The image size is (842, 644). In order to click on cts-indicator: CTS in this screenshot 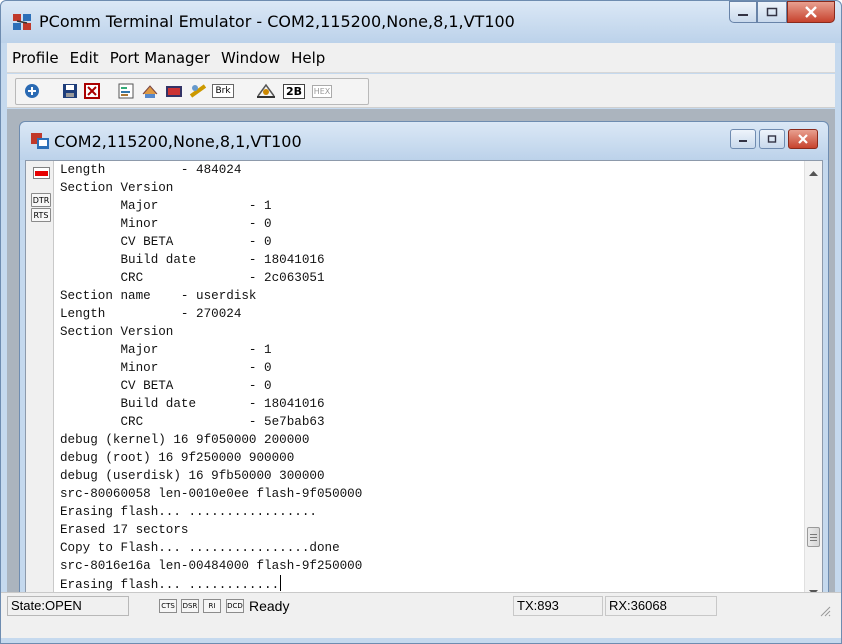, I will do `click(168, 606)`.